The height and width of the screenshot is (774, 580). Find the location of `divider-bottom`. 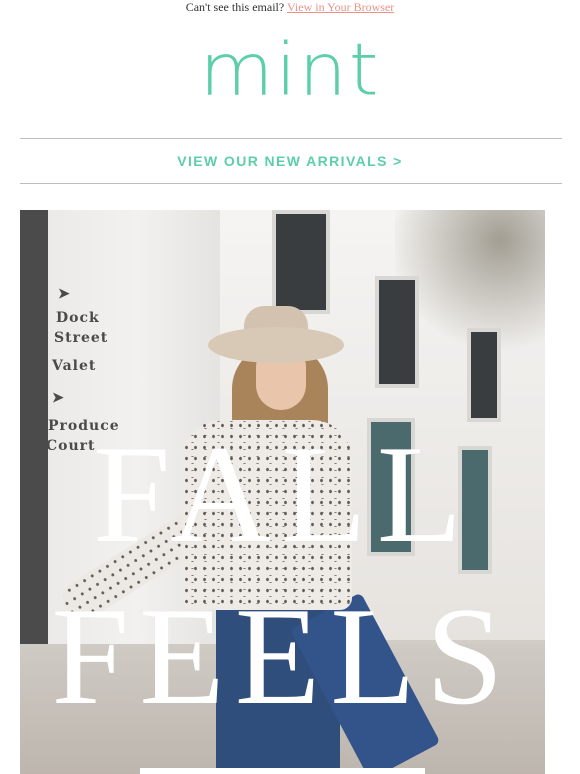

divider-bottom is located at coordinates (291, 183).